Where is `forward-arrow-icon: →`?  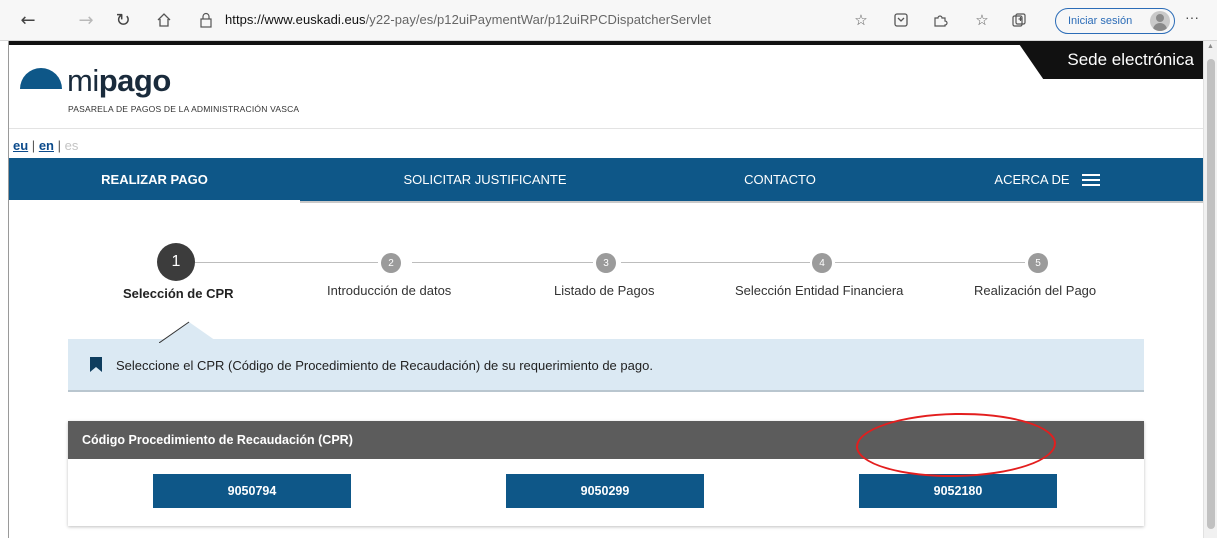 forward-arrow-icon: → is located at coordinates (86, 20).